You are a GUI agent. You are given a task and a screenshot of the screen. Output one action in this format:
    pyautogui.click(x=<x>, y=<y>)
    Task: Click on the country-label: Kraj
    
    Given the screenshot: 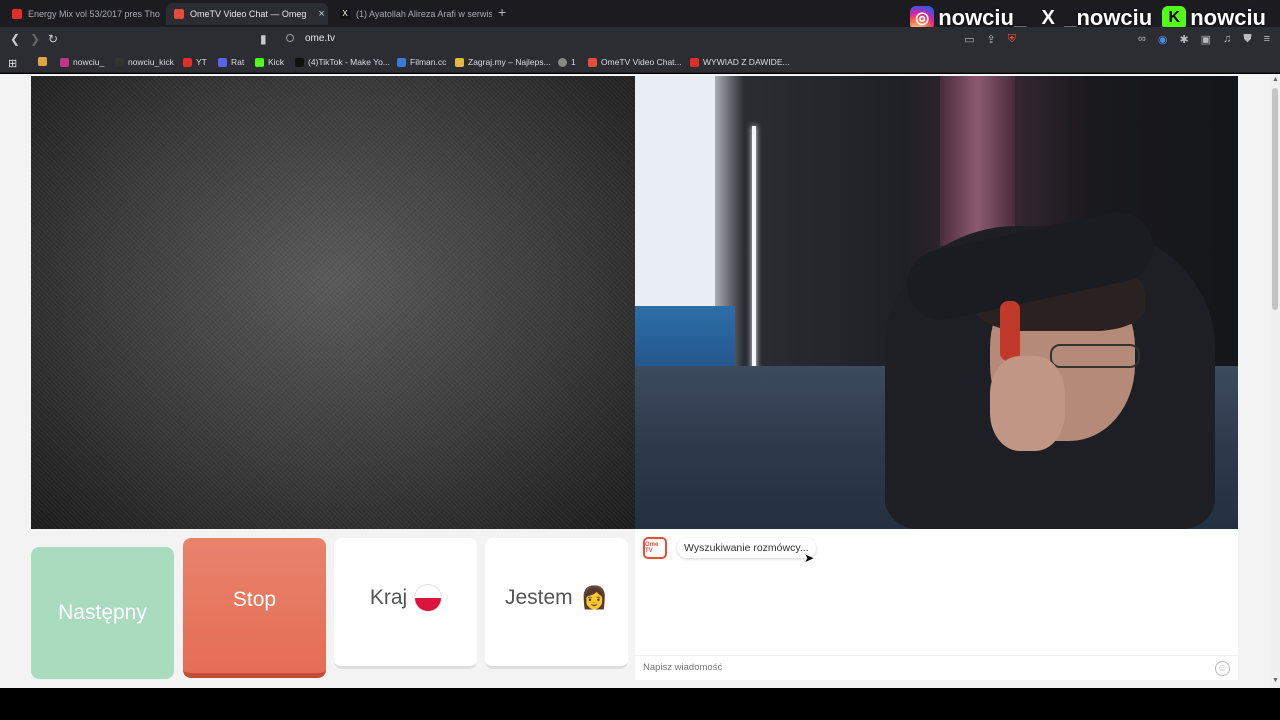 What is the action you would take?
    pyautogui.click(x=388, y=597)
    